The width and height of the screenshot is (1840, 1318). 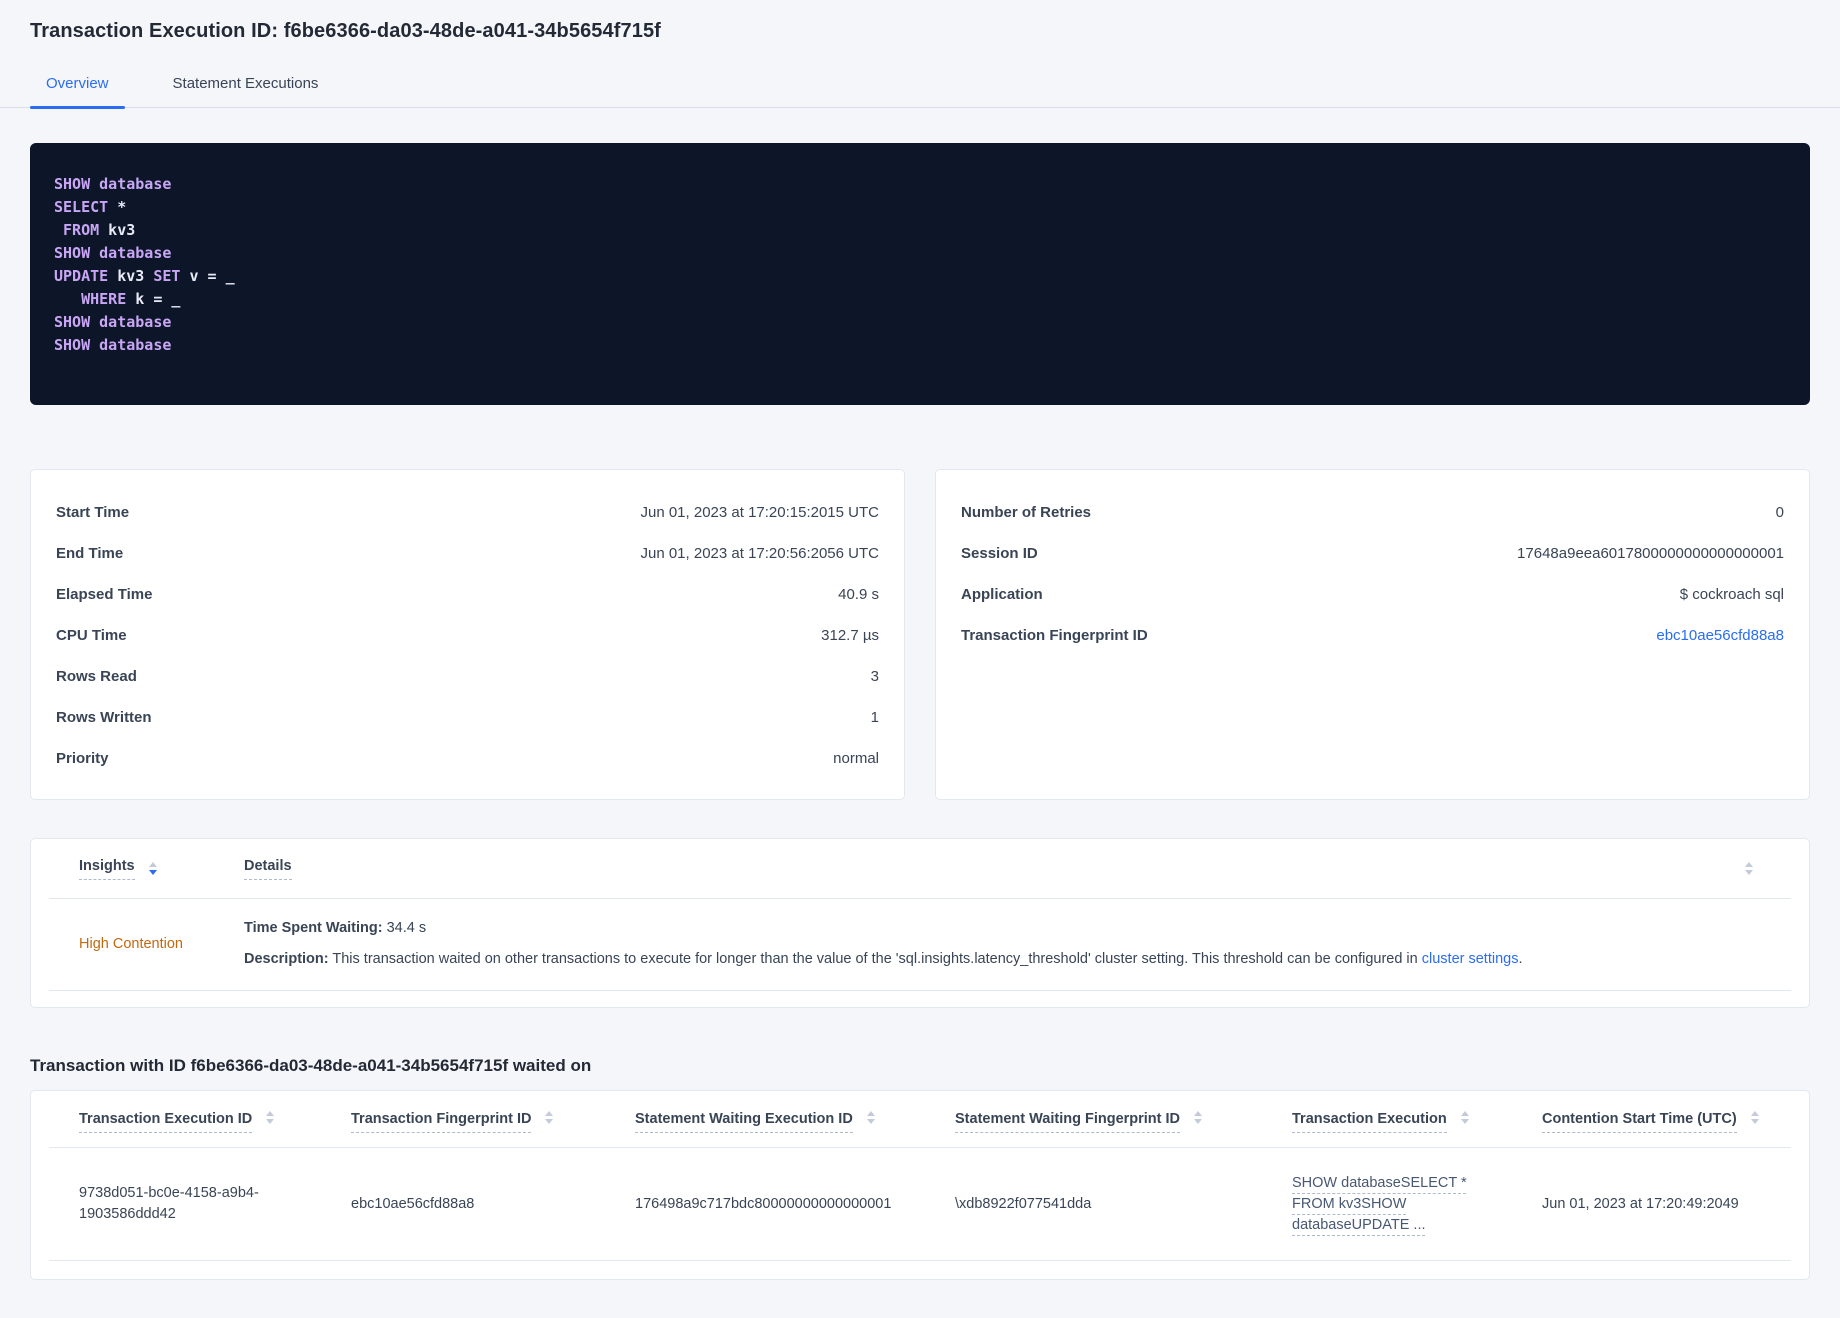 What do you see at coordinates (1372, 512) in the screenshot?
I see `summary-row: Number of Retries 0` at bounding box center [1372, 512].